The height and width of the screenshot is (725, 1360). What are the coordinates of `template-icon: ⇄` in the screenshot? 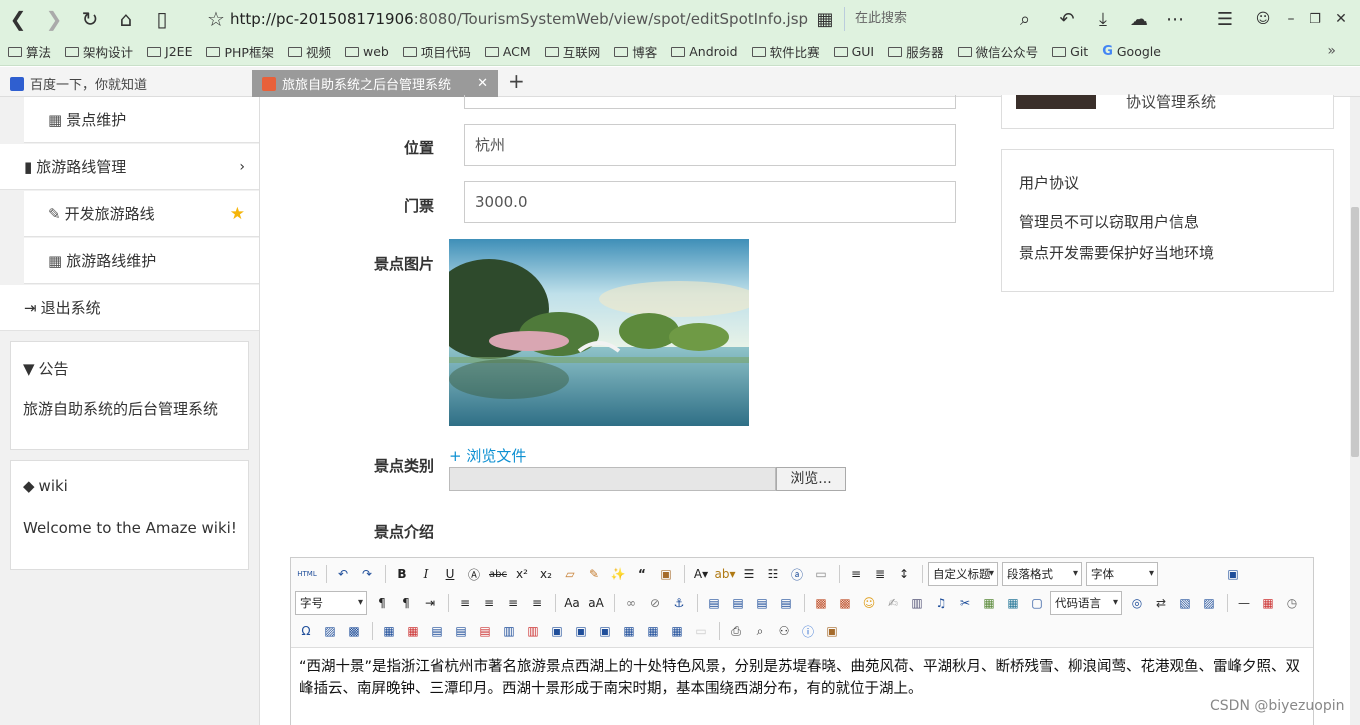 It's located at (1161, 603).